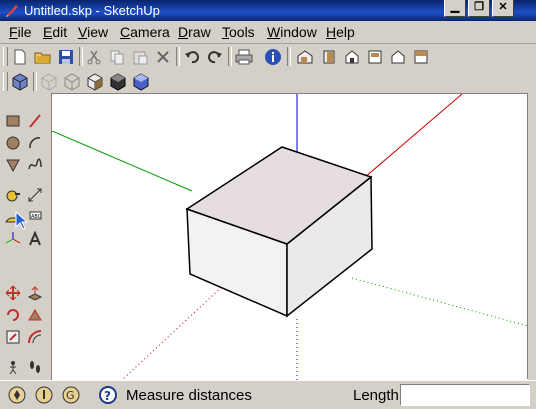  What do you see at coordinates (238, 32) in the screenshot?
I see `menu-tools: Tools` at bounding box center [238, 32].